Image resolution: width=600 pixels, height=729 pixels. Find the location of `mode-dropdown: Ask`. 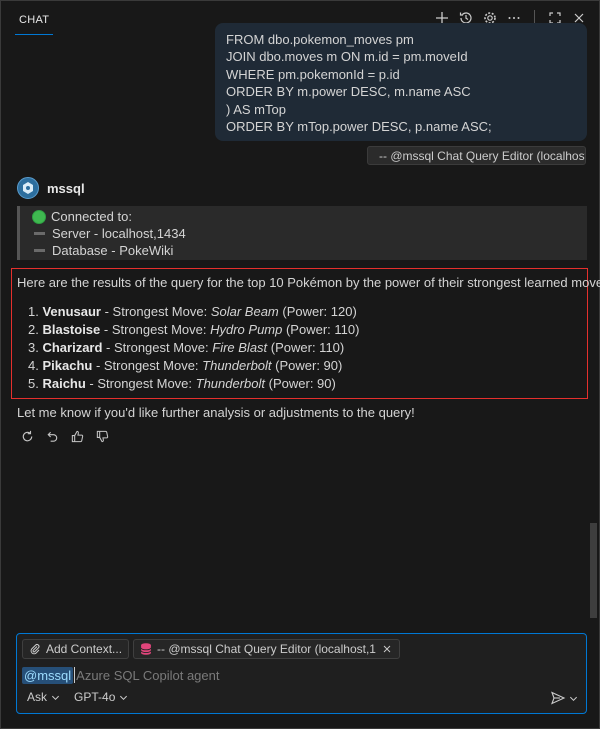

mode-dropdown: Ask is located at coordinates (43, 697).